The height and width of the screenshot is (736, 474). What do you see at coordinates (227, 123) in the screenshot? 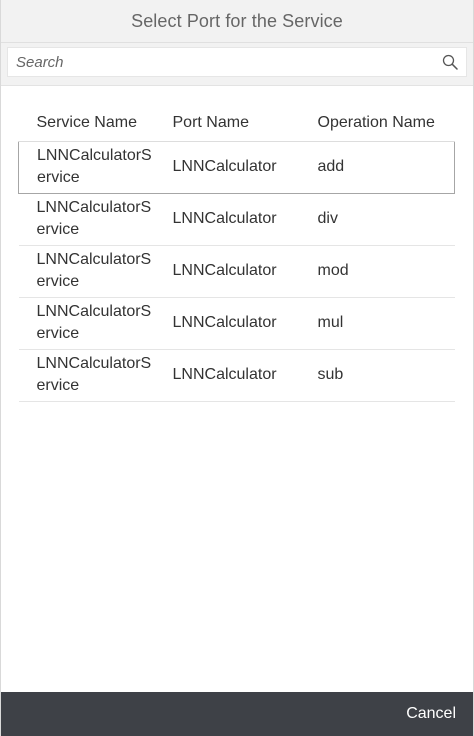
I see `column-header-port-name: Port Name` at bounding box center [227, 123].